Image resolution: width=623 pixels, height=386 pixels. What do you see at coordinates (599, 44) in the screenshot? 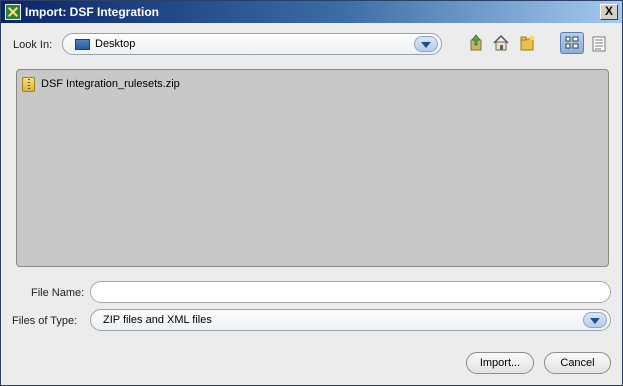
I see `details-view-icon` at bounding box center [599, 44].